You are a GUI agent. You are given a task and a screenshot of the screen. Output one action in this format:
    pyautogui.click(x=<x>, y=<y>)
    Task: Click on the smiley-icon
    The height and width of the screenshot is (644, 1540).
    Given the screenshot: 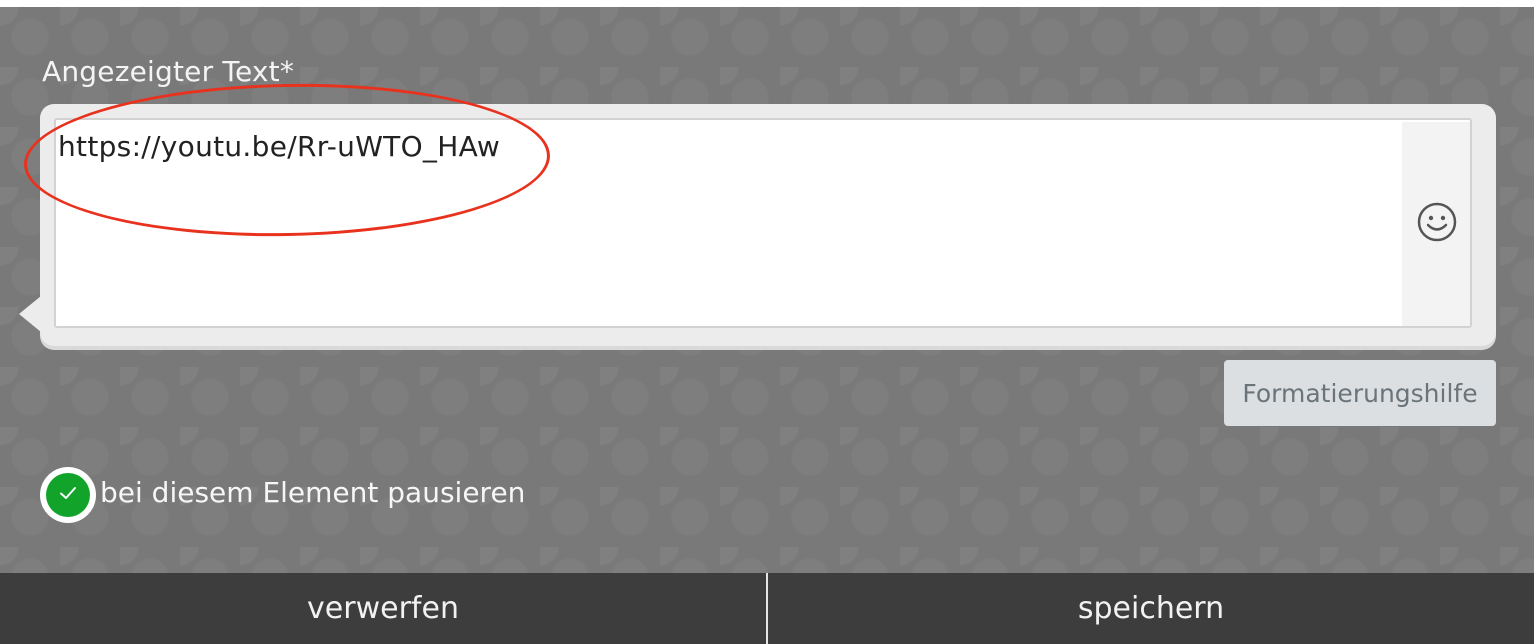 What is the action you would take?
    pyautogui.click(x=1437, y=224)
    